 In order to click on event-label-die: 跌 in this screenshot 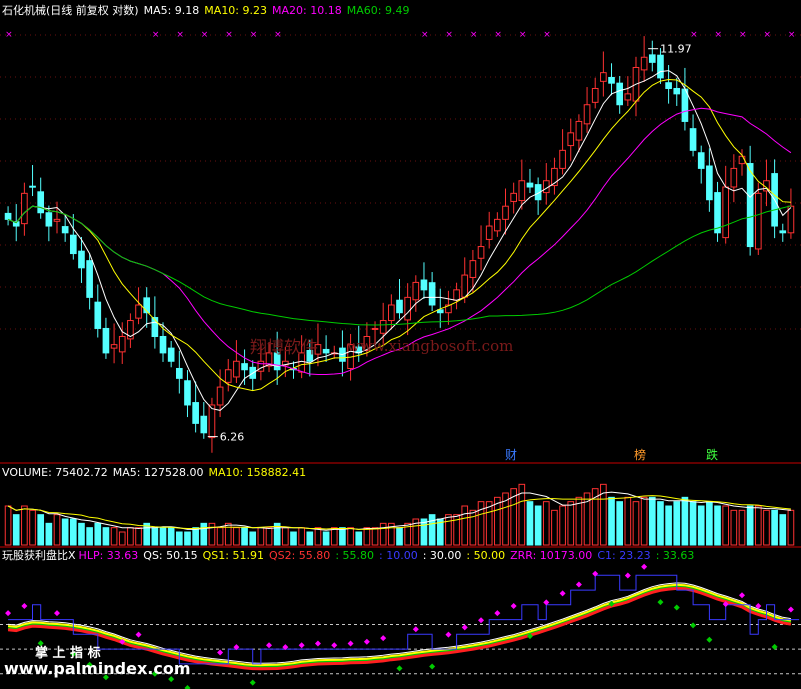, I will do `click(712, 454)`.